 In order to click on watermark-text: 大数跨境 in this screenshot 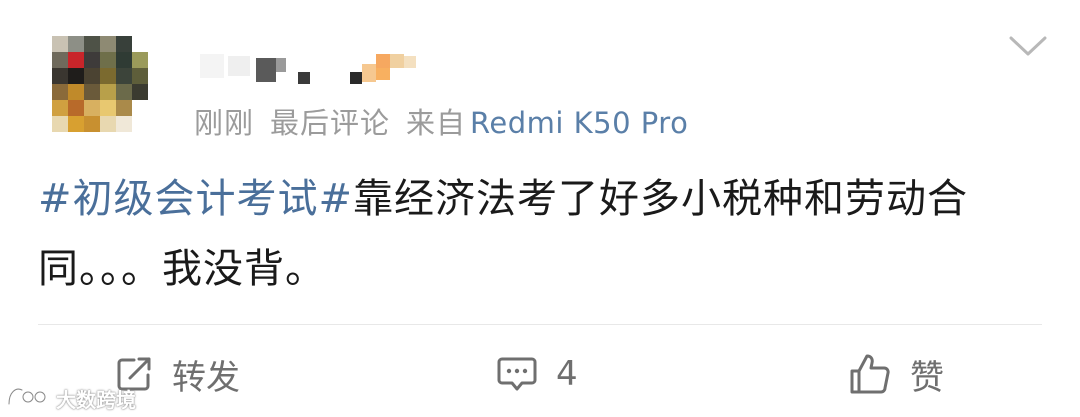, I will do `click(96, 399)`.